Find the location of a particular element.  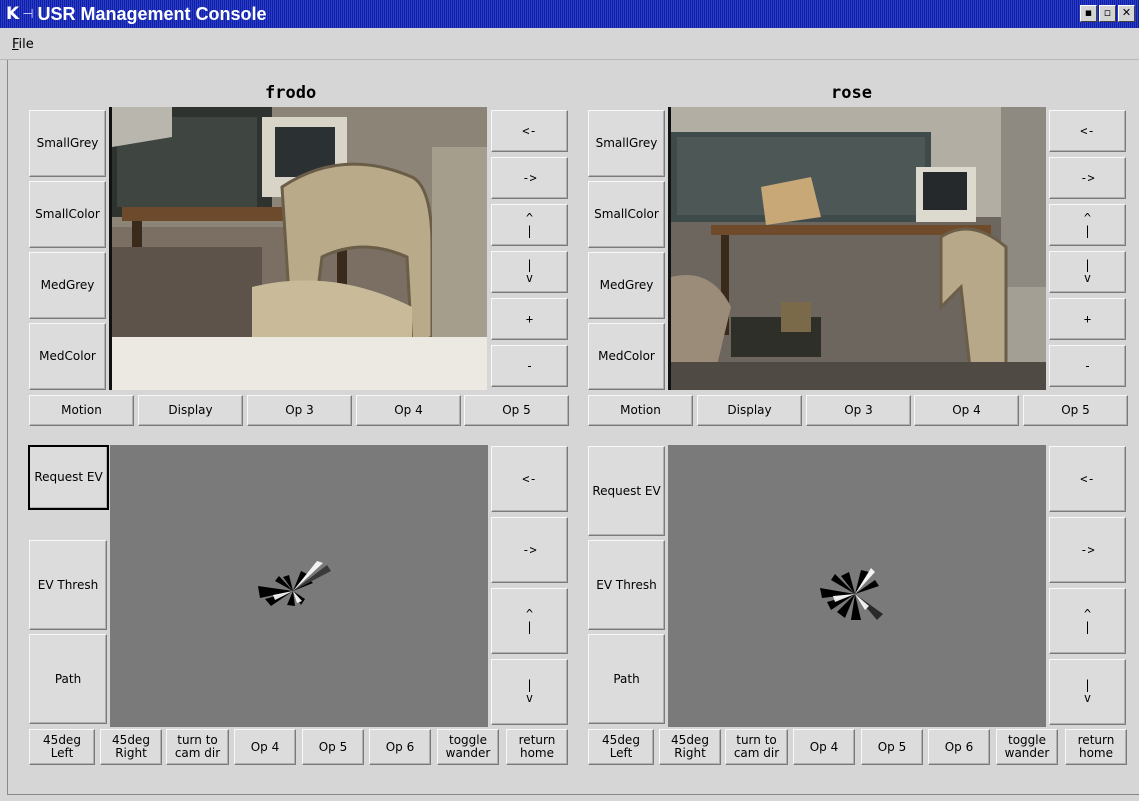

sonar-map-rose is located at coordinates (851, 594).